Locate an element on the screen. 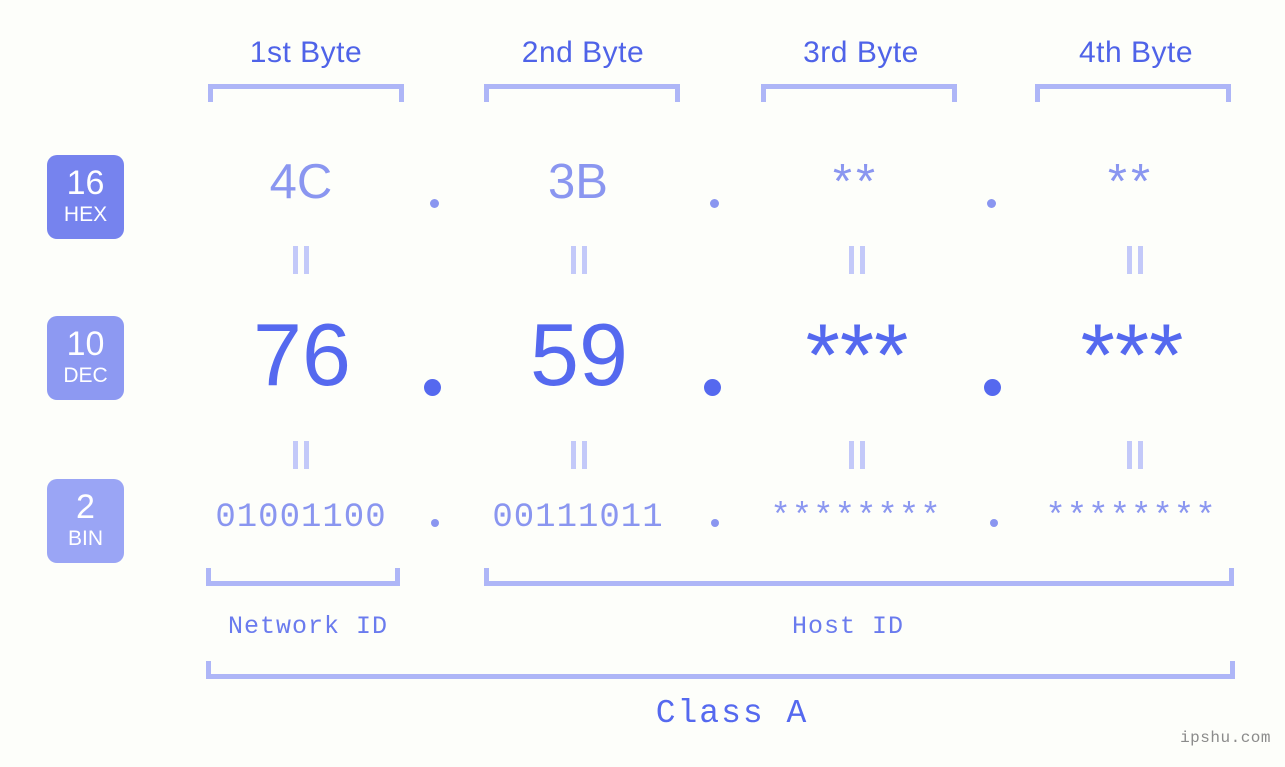 This screenshot has width=1285, height=767. bin-value-byte-1: 01001100 is located at coordinates (301, 518).